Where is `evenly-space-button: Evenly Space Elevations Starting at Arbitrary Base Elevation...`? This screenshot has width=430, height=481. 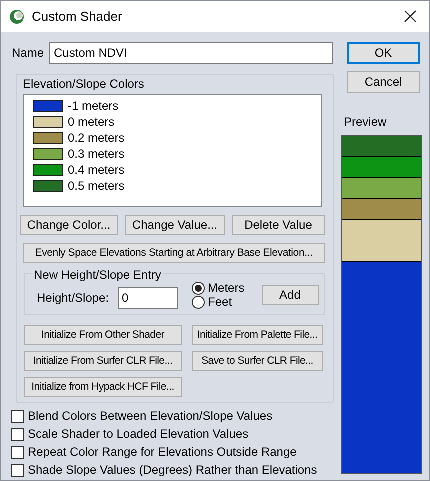
evenly-space-button: Evenly Space Elevations Starting at Arbitrary Base Elevation... is located at coordinates (174, 253).